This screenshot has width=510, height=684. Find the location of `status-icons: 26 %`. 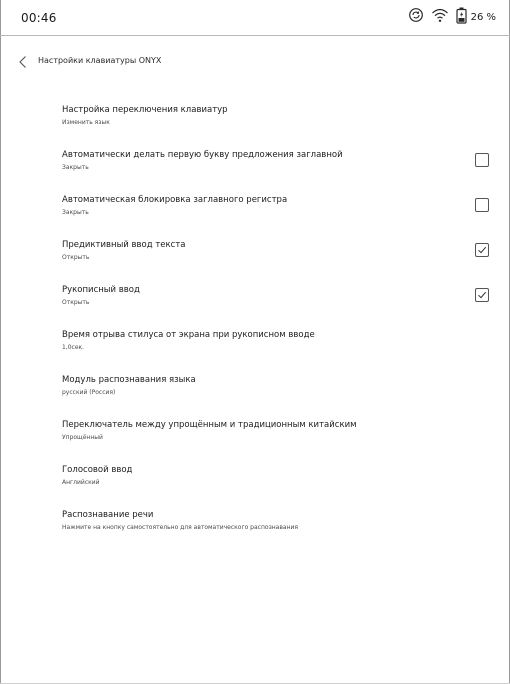

status-icons: 26 % is located at coordinates (448, 17).